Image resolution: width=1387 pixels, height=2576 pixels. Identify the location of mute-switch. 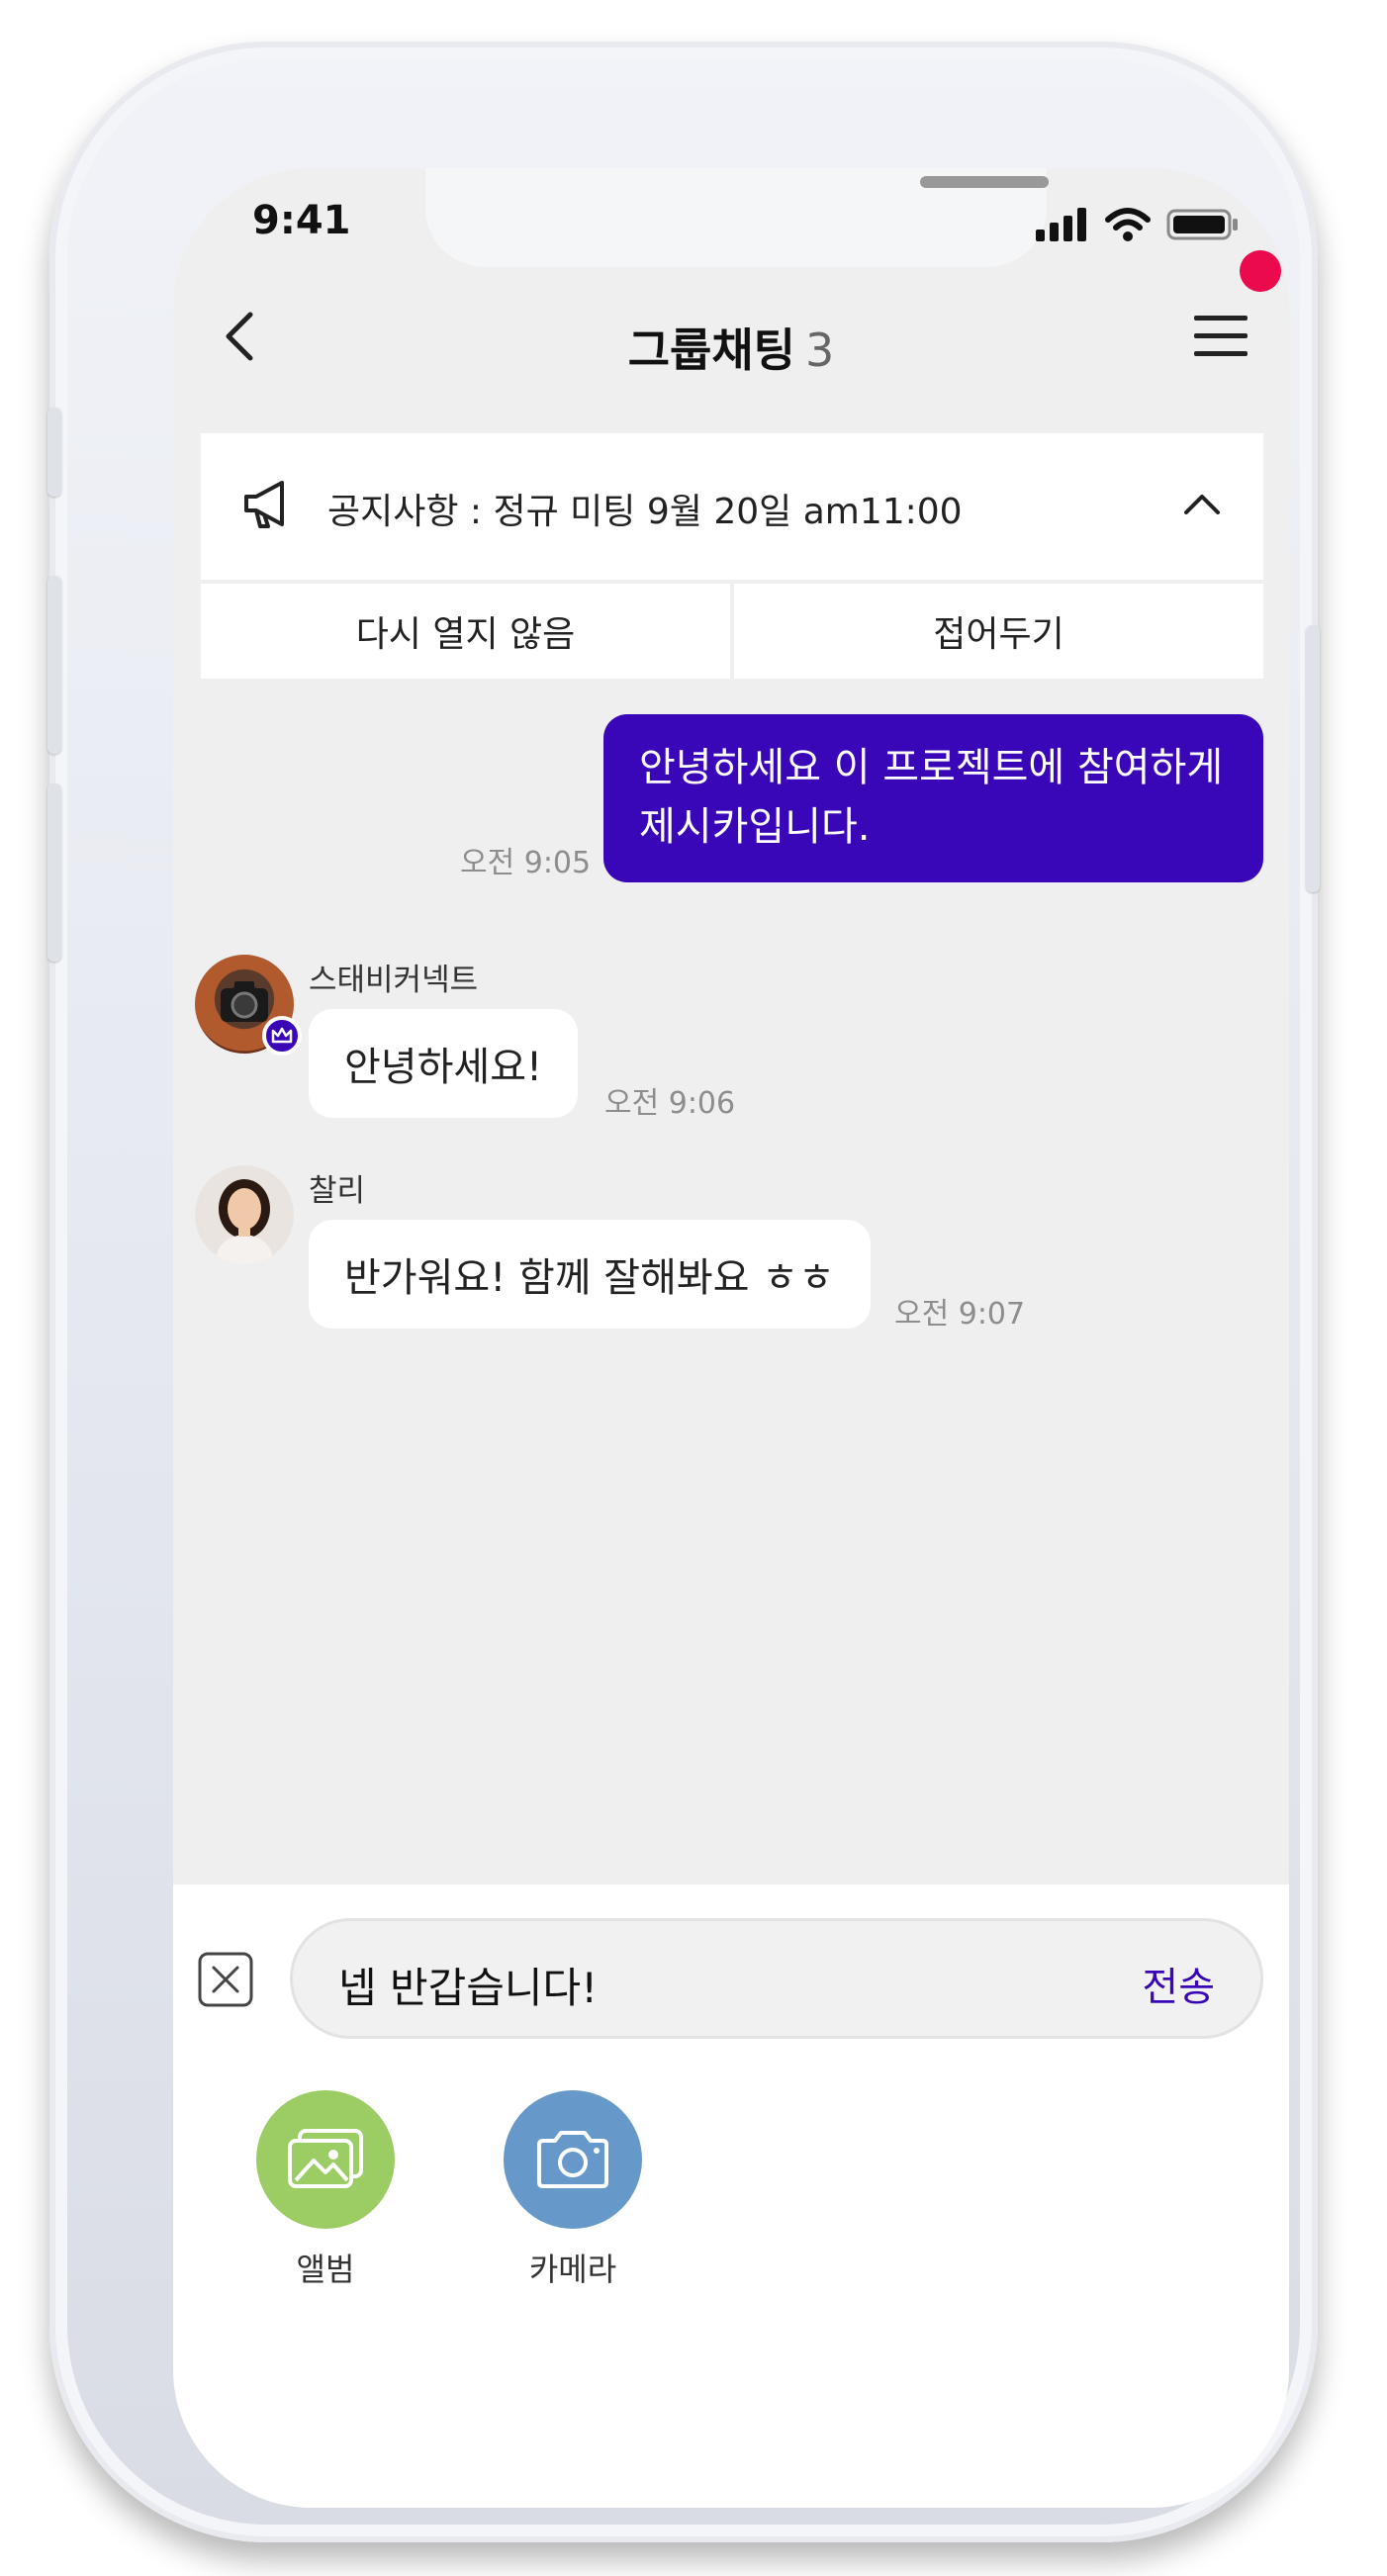
(54, 452).